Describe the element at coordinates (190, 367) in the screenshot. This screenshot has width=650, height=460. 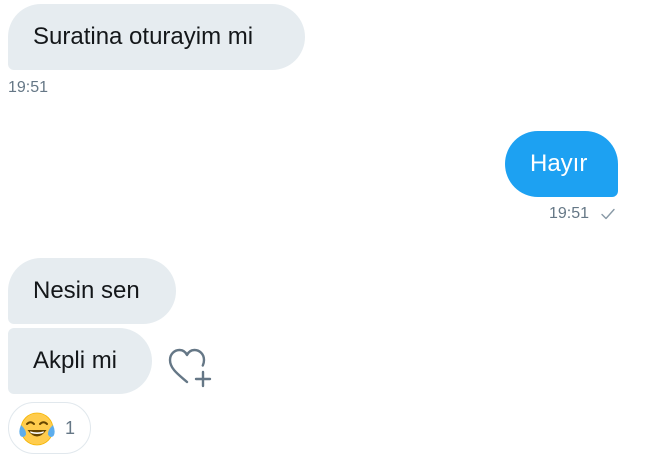
I see `heart-plus-icon` at that location.